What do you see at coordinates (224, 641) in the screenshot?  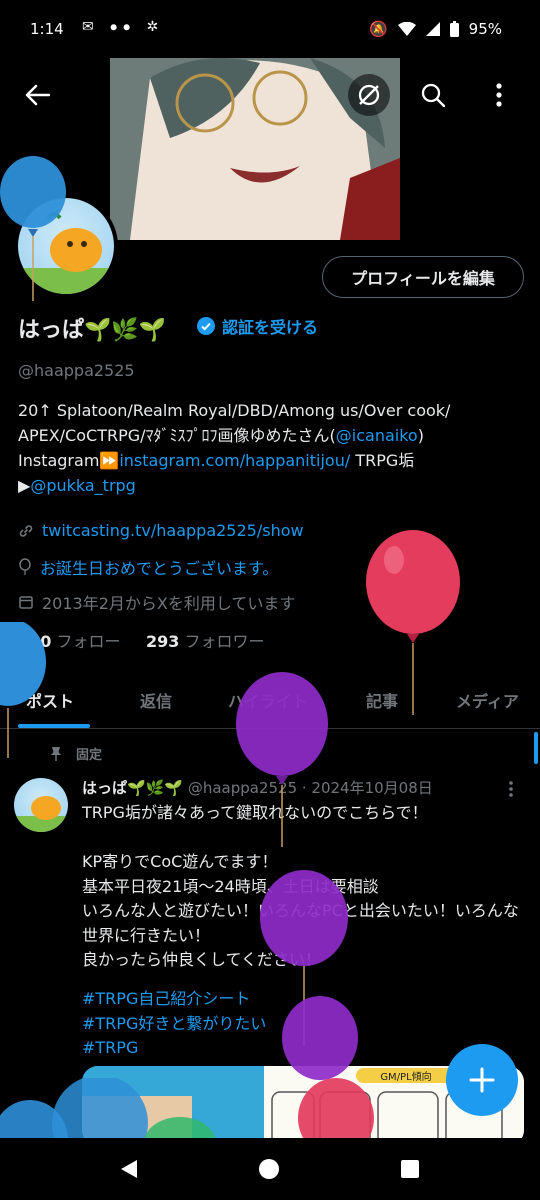 I see `followers-label: フォロワー` at bounding box center [224, 641].